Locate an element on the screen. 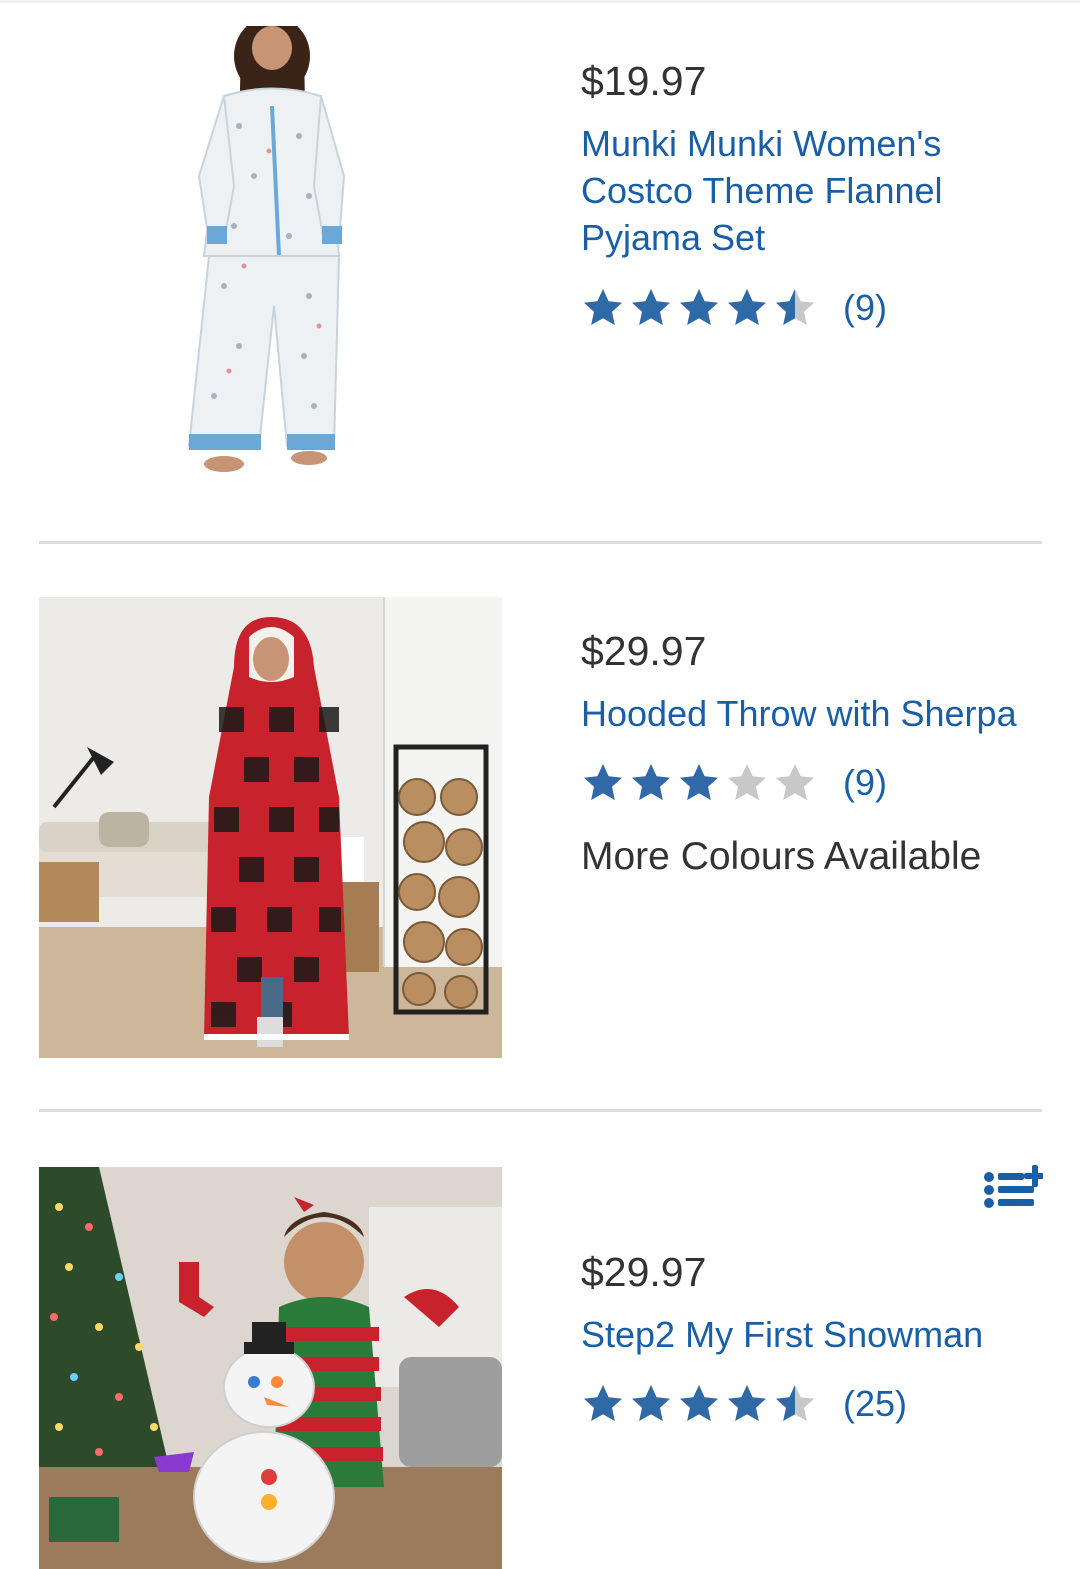 The image size is (1080, 1569). product-rating: (25) is located at coordinates (744, 1404).